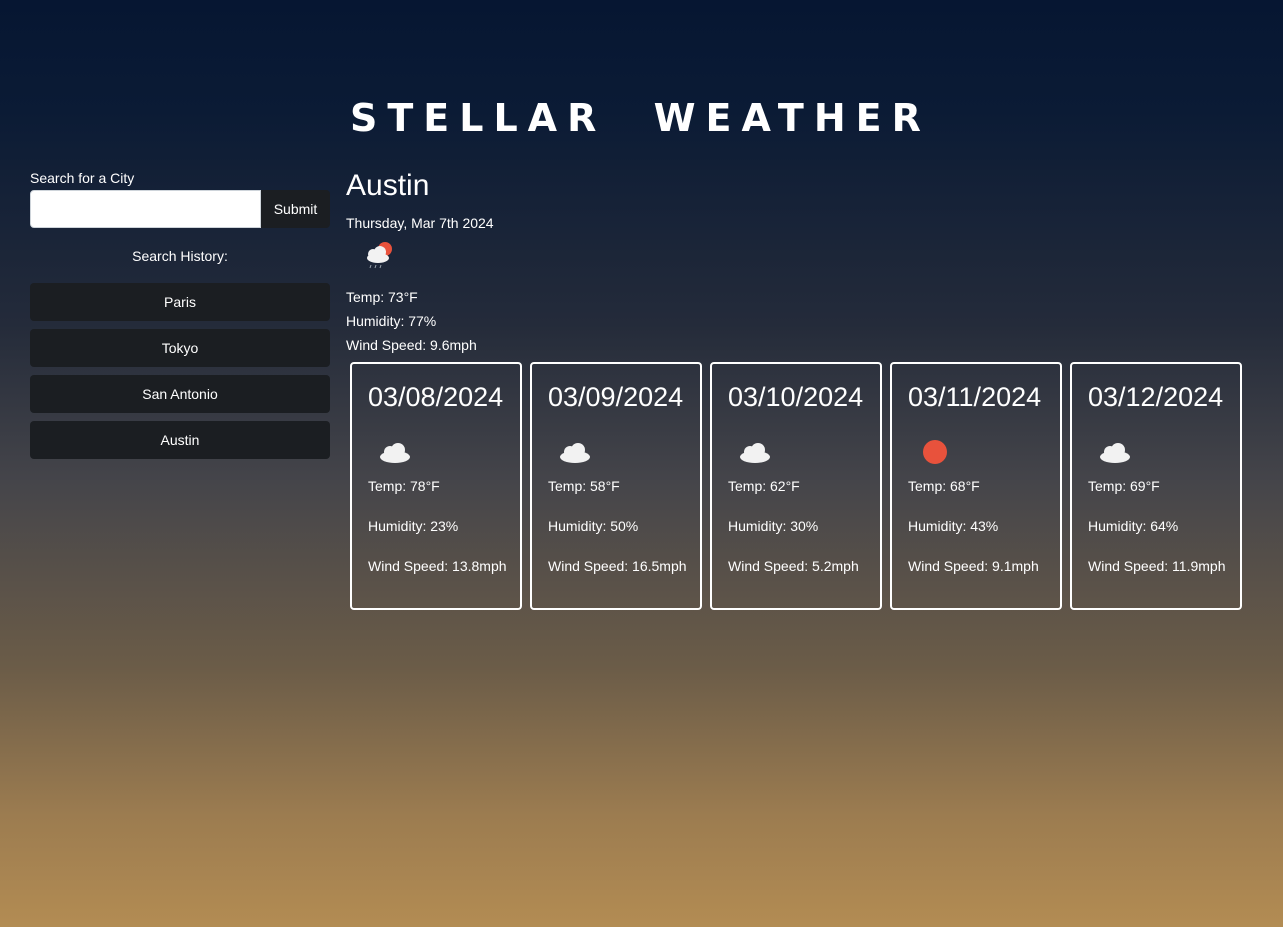 This screenshot has width=1283, height=927. What do you see at coordinates (1133, 526) in the screenshot?
I see `forecast-humidity: Humidity: 64%` at bounding box center [1133, 526].